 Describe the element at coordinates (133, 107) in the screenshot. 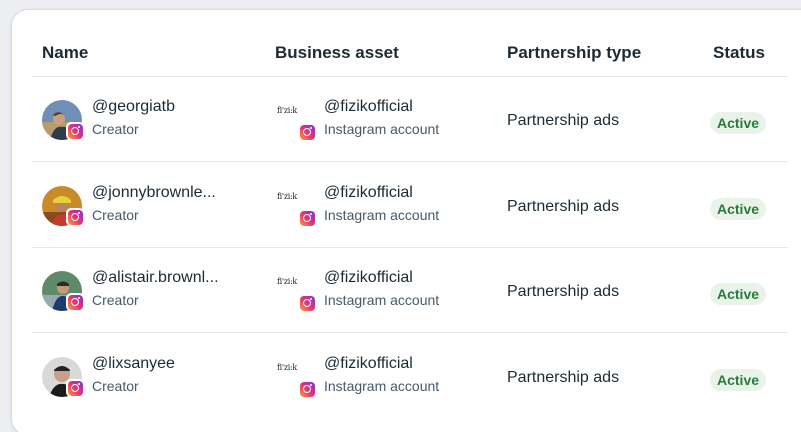

I see `creator-handle: @georgiatb` at that location.